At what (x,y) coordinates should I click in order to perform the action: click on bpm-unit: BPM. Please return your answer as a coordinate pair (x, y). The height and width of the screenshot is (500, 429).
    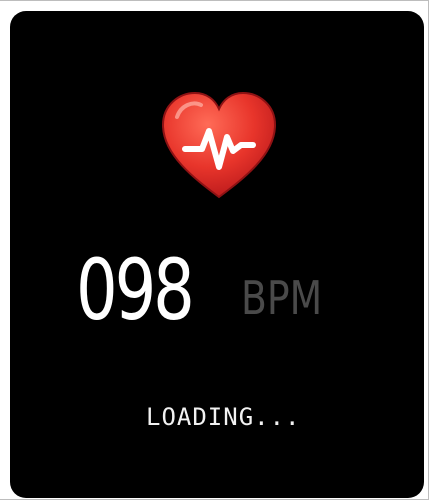
    Looking at the image, I should click on (282, 298).